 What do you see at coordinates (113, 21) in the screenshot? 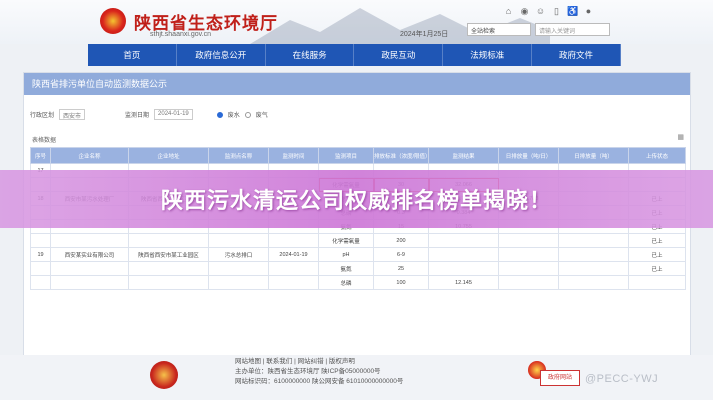
I see `national-emblem-icon` at bounding box center [113, 21].